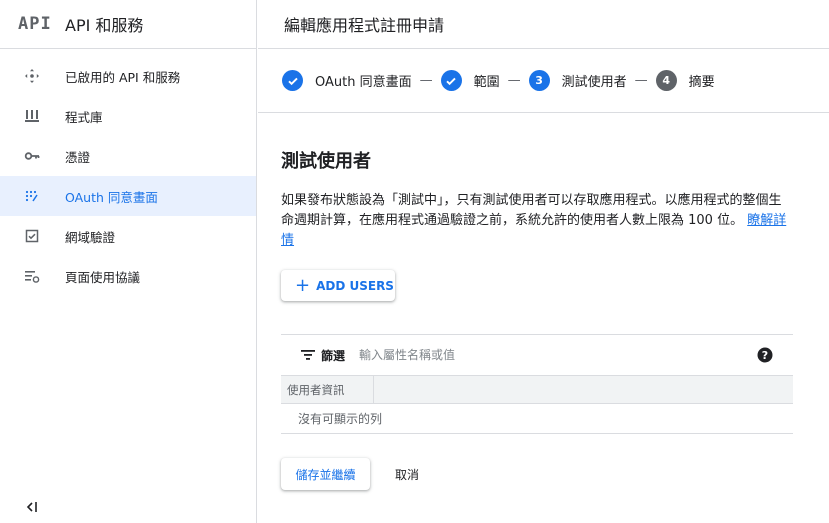 The width and height of the screenshot is (829, 523). I want to click on filter-icon, so click(308, 355).